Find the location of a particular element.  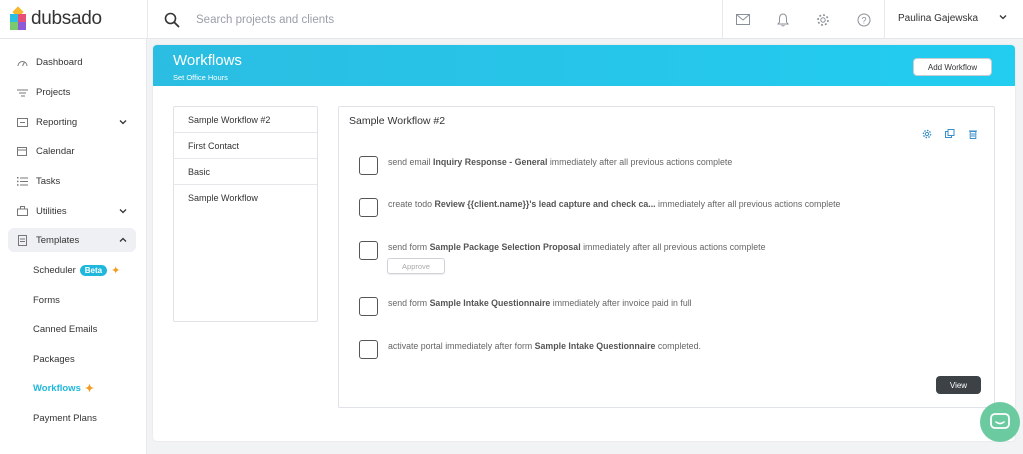

sidebar-item-projects: Projects is located at coordinates (72, 92).